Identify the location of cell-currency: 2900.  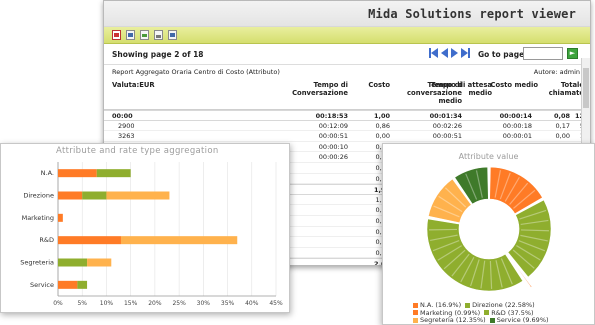
(126, 125).